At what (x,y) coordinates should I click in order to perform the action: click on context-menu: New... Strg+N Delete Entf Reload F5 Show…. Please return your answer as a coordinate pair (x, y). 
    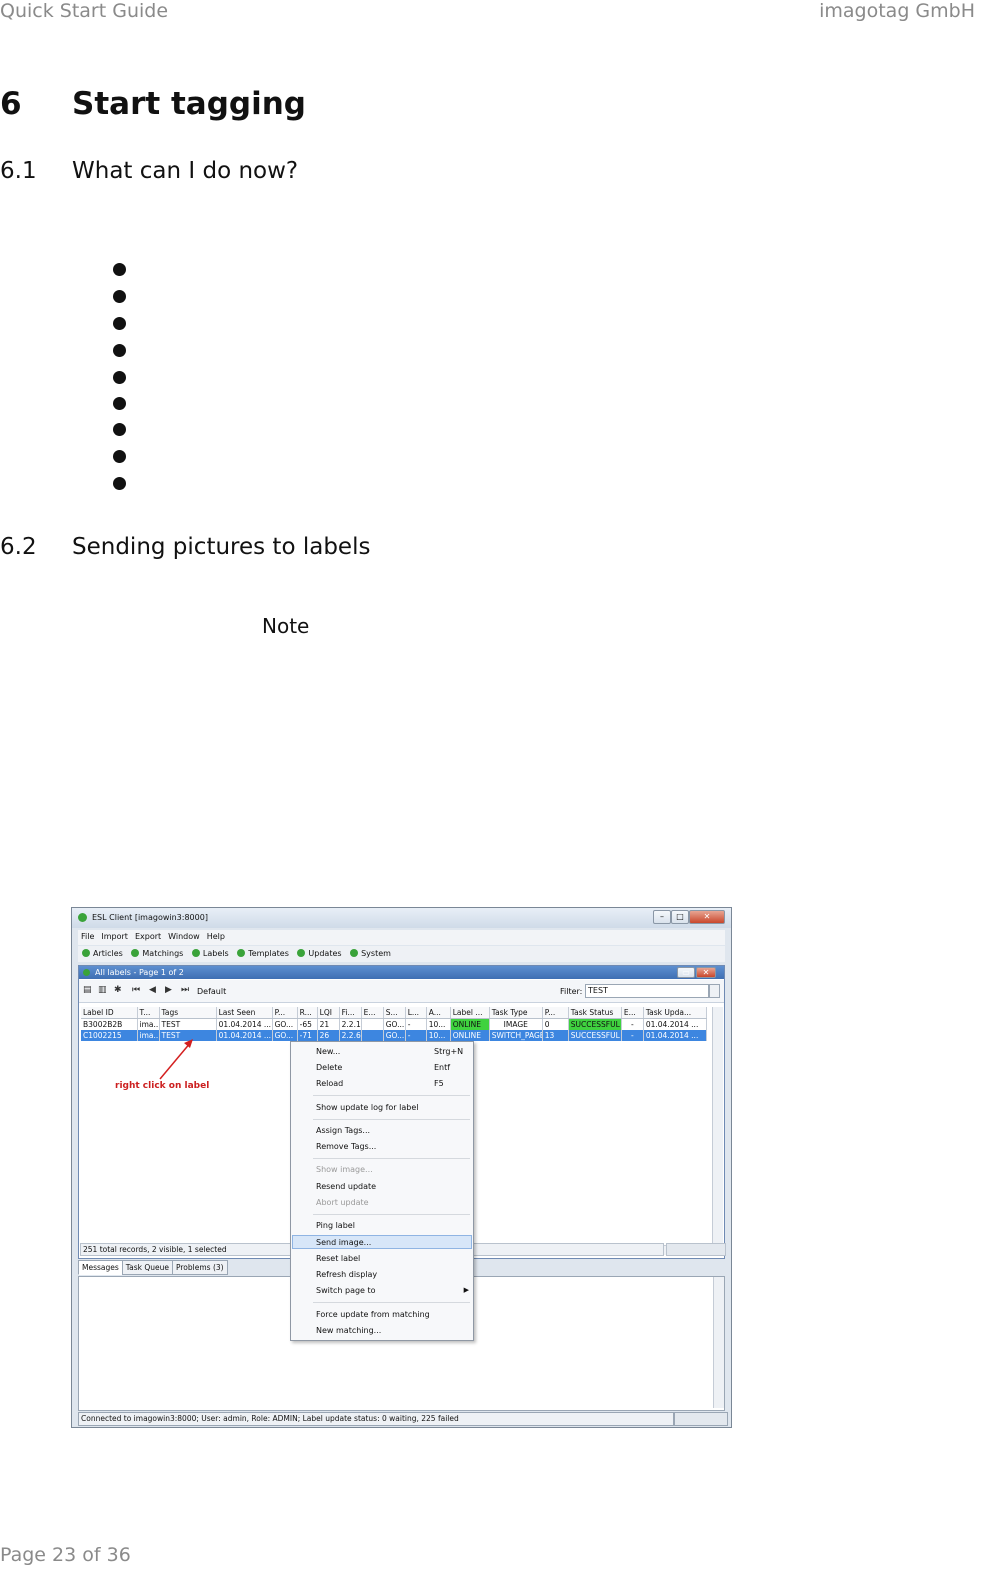
    Looking at the image, I should click on (382, 1191).